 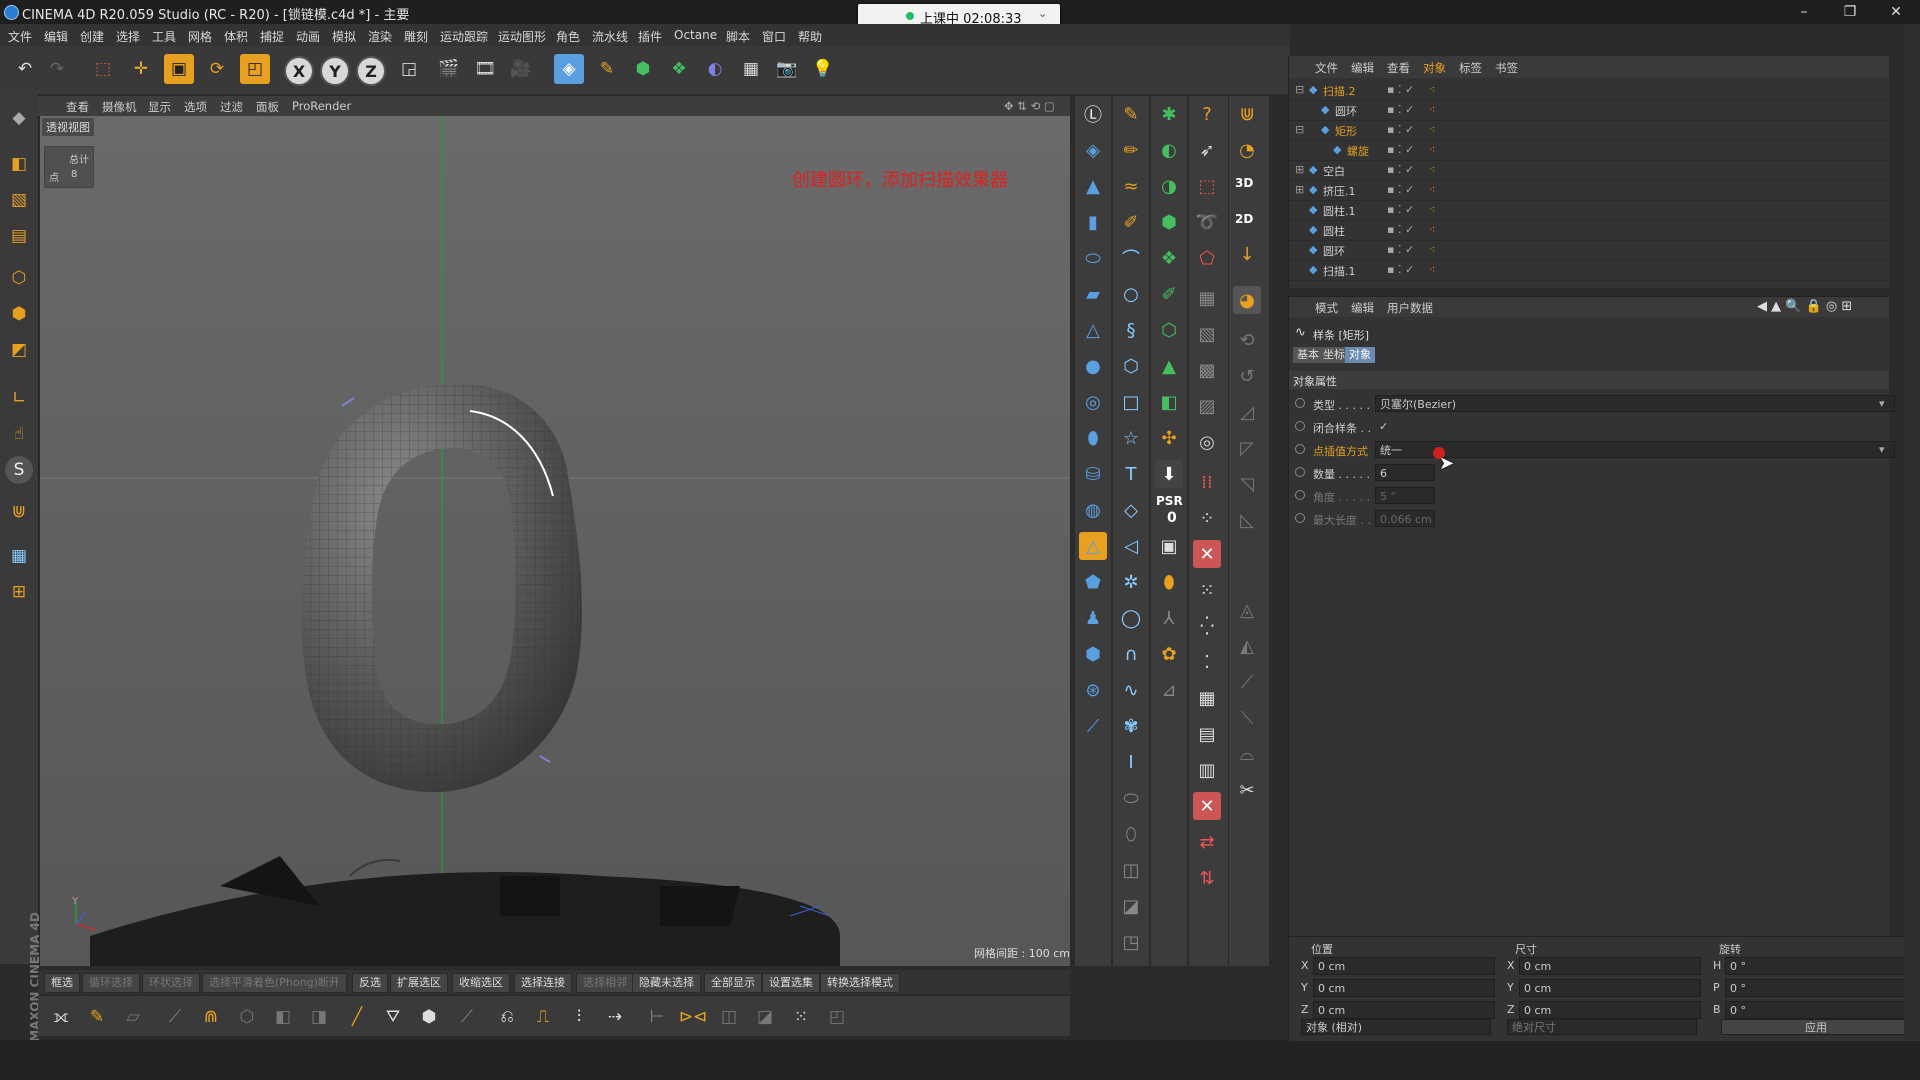 What do you see at coordinates (1207, 298) in the screenshot?
I see `bend-deformer-icon: ▦` at bounding box center [1207, 298].